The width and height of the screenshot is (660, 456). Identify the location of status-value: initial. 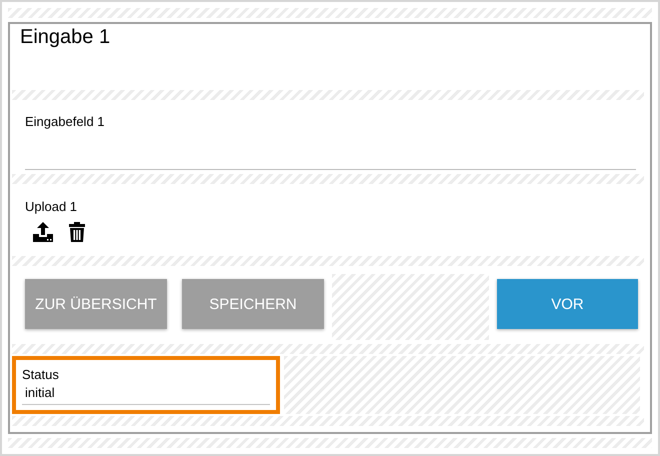
(146, 393).